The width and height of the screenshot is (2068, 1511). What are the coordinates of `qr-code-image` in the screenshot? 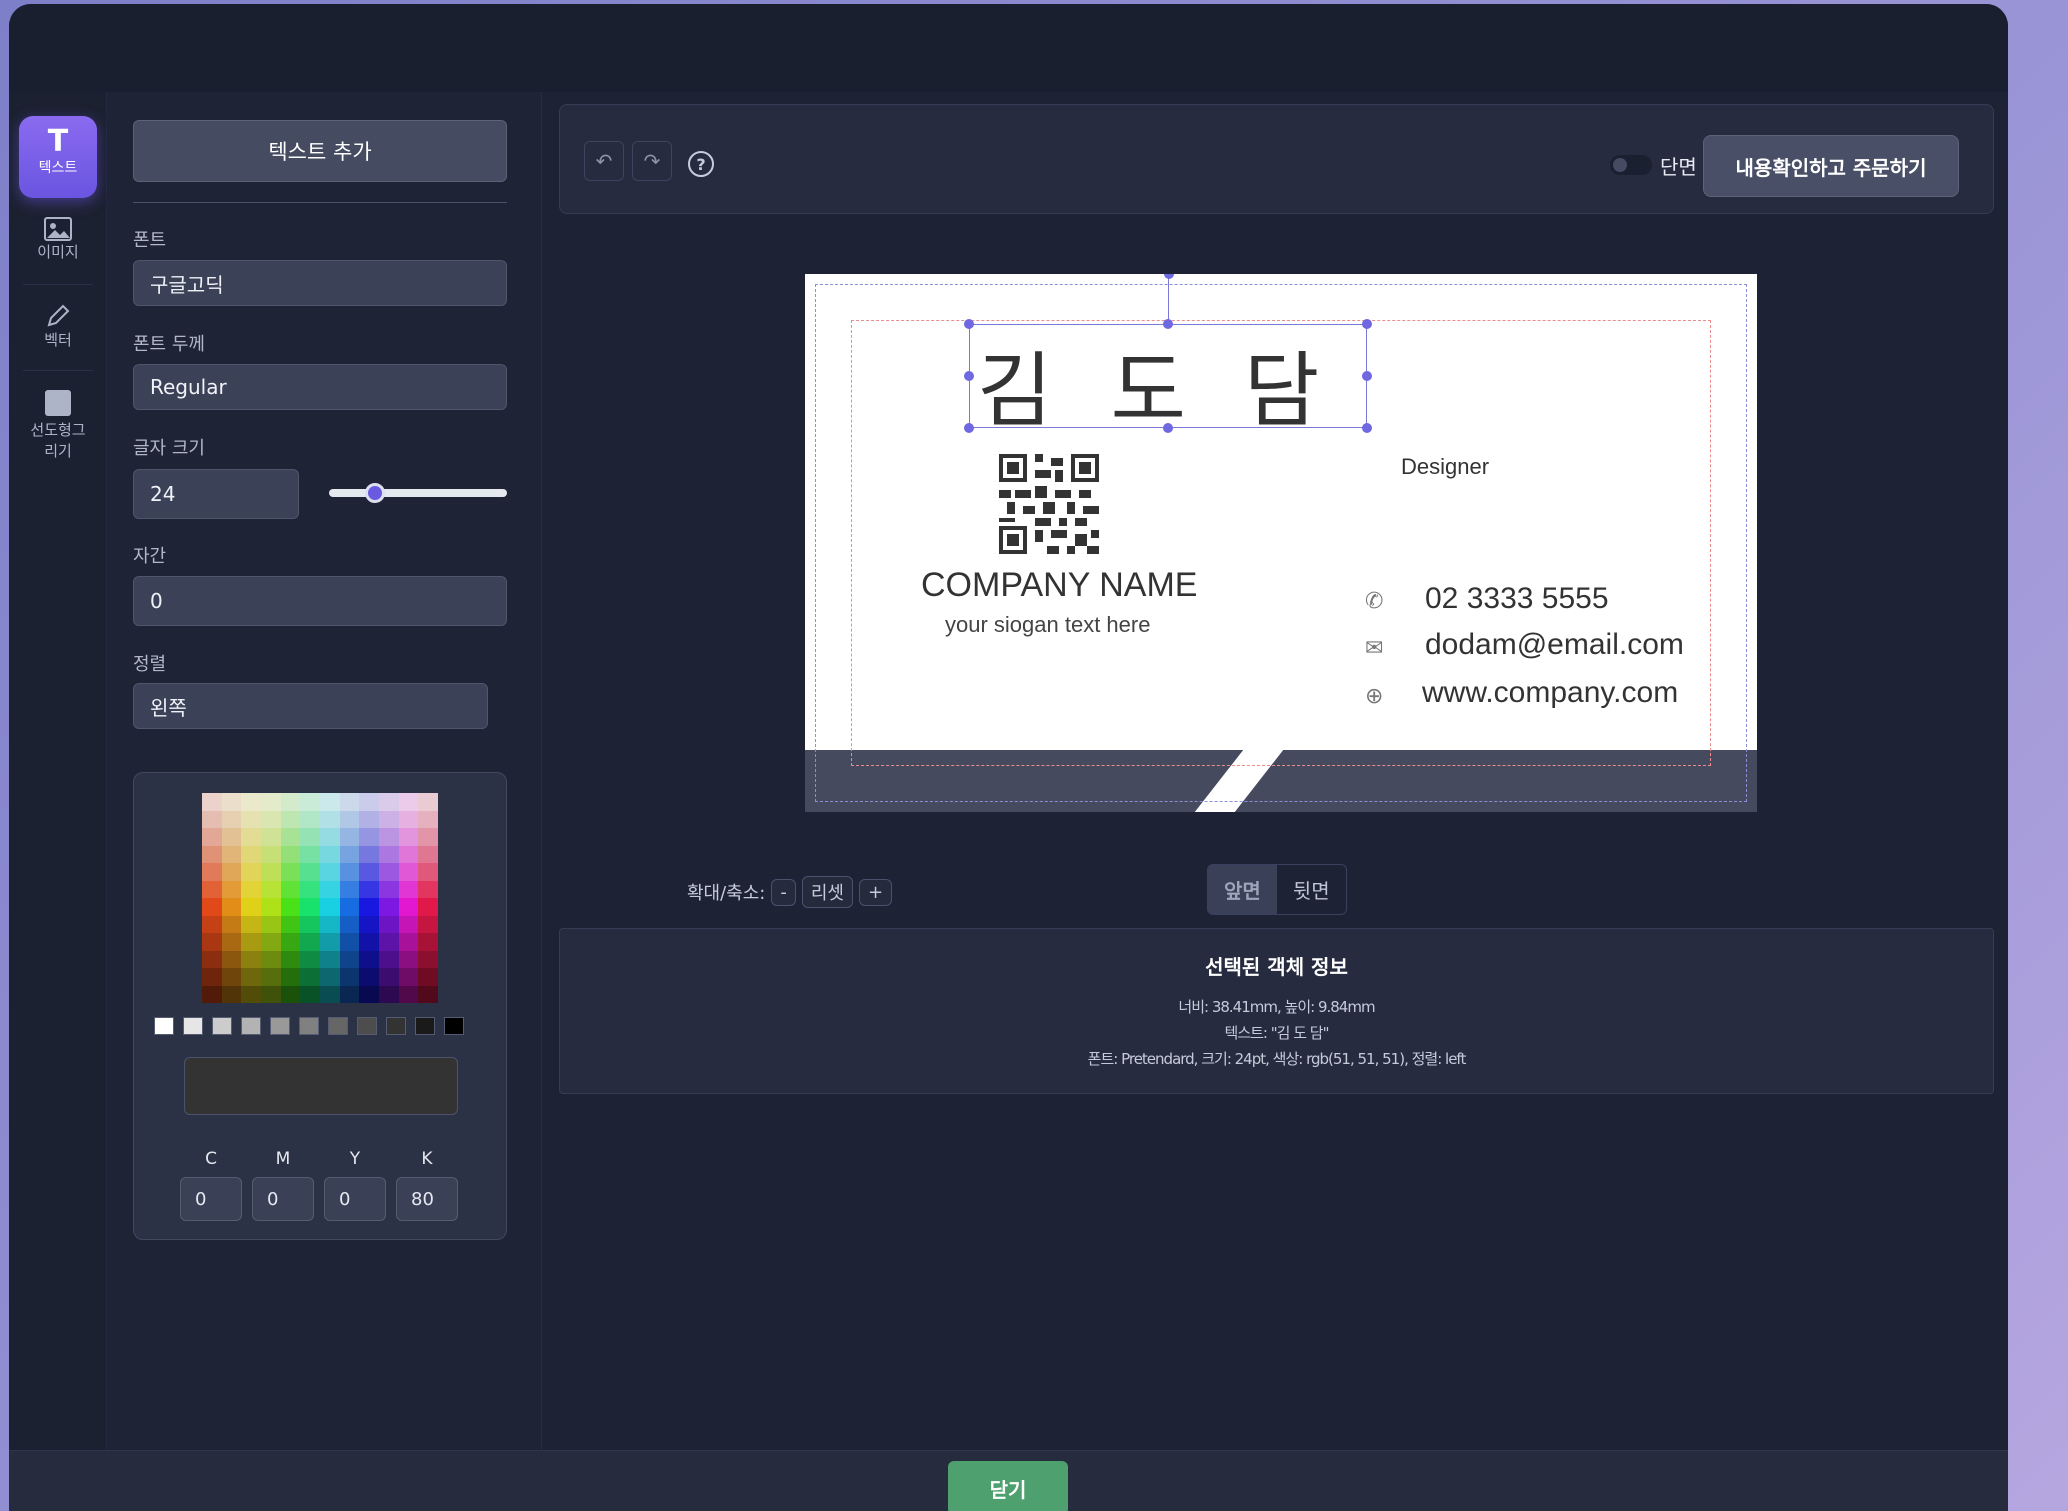 It's located at (1049, 504).